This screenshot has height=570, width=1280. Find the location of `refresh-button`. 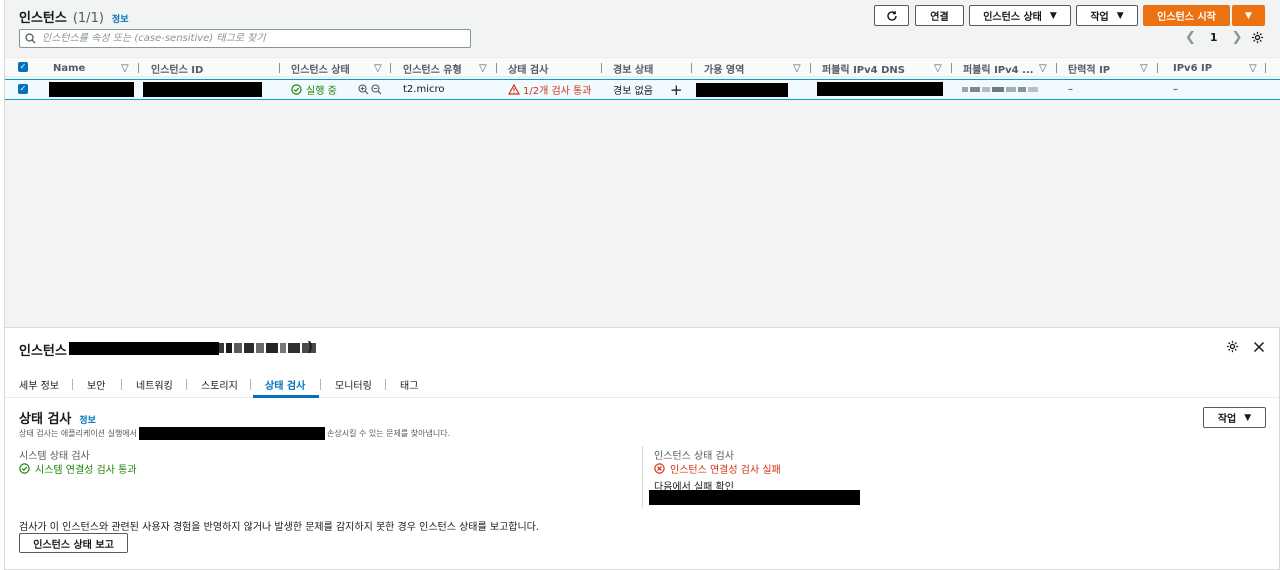

refresh-button is located at coordinates (891, 15).